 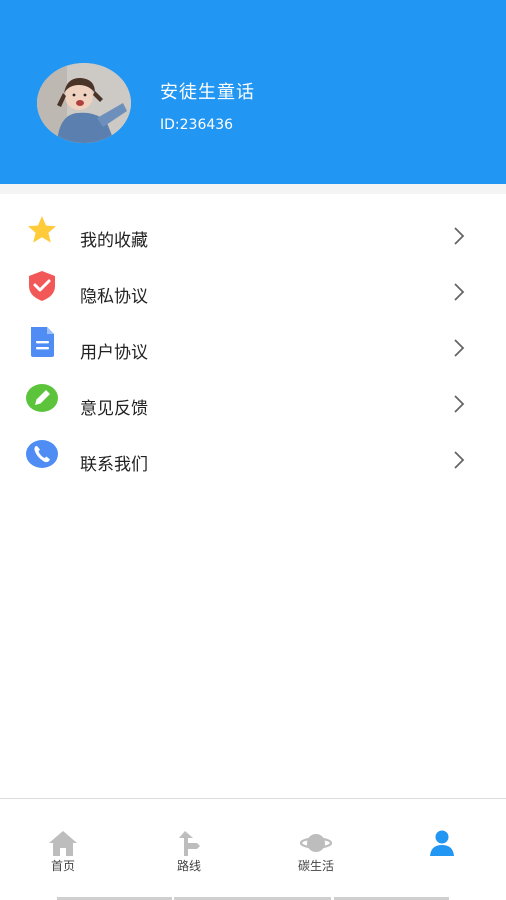 I want to click on shield-check-icon, so click(x=42, y=286).